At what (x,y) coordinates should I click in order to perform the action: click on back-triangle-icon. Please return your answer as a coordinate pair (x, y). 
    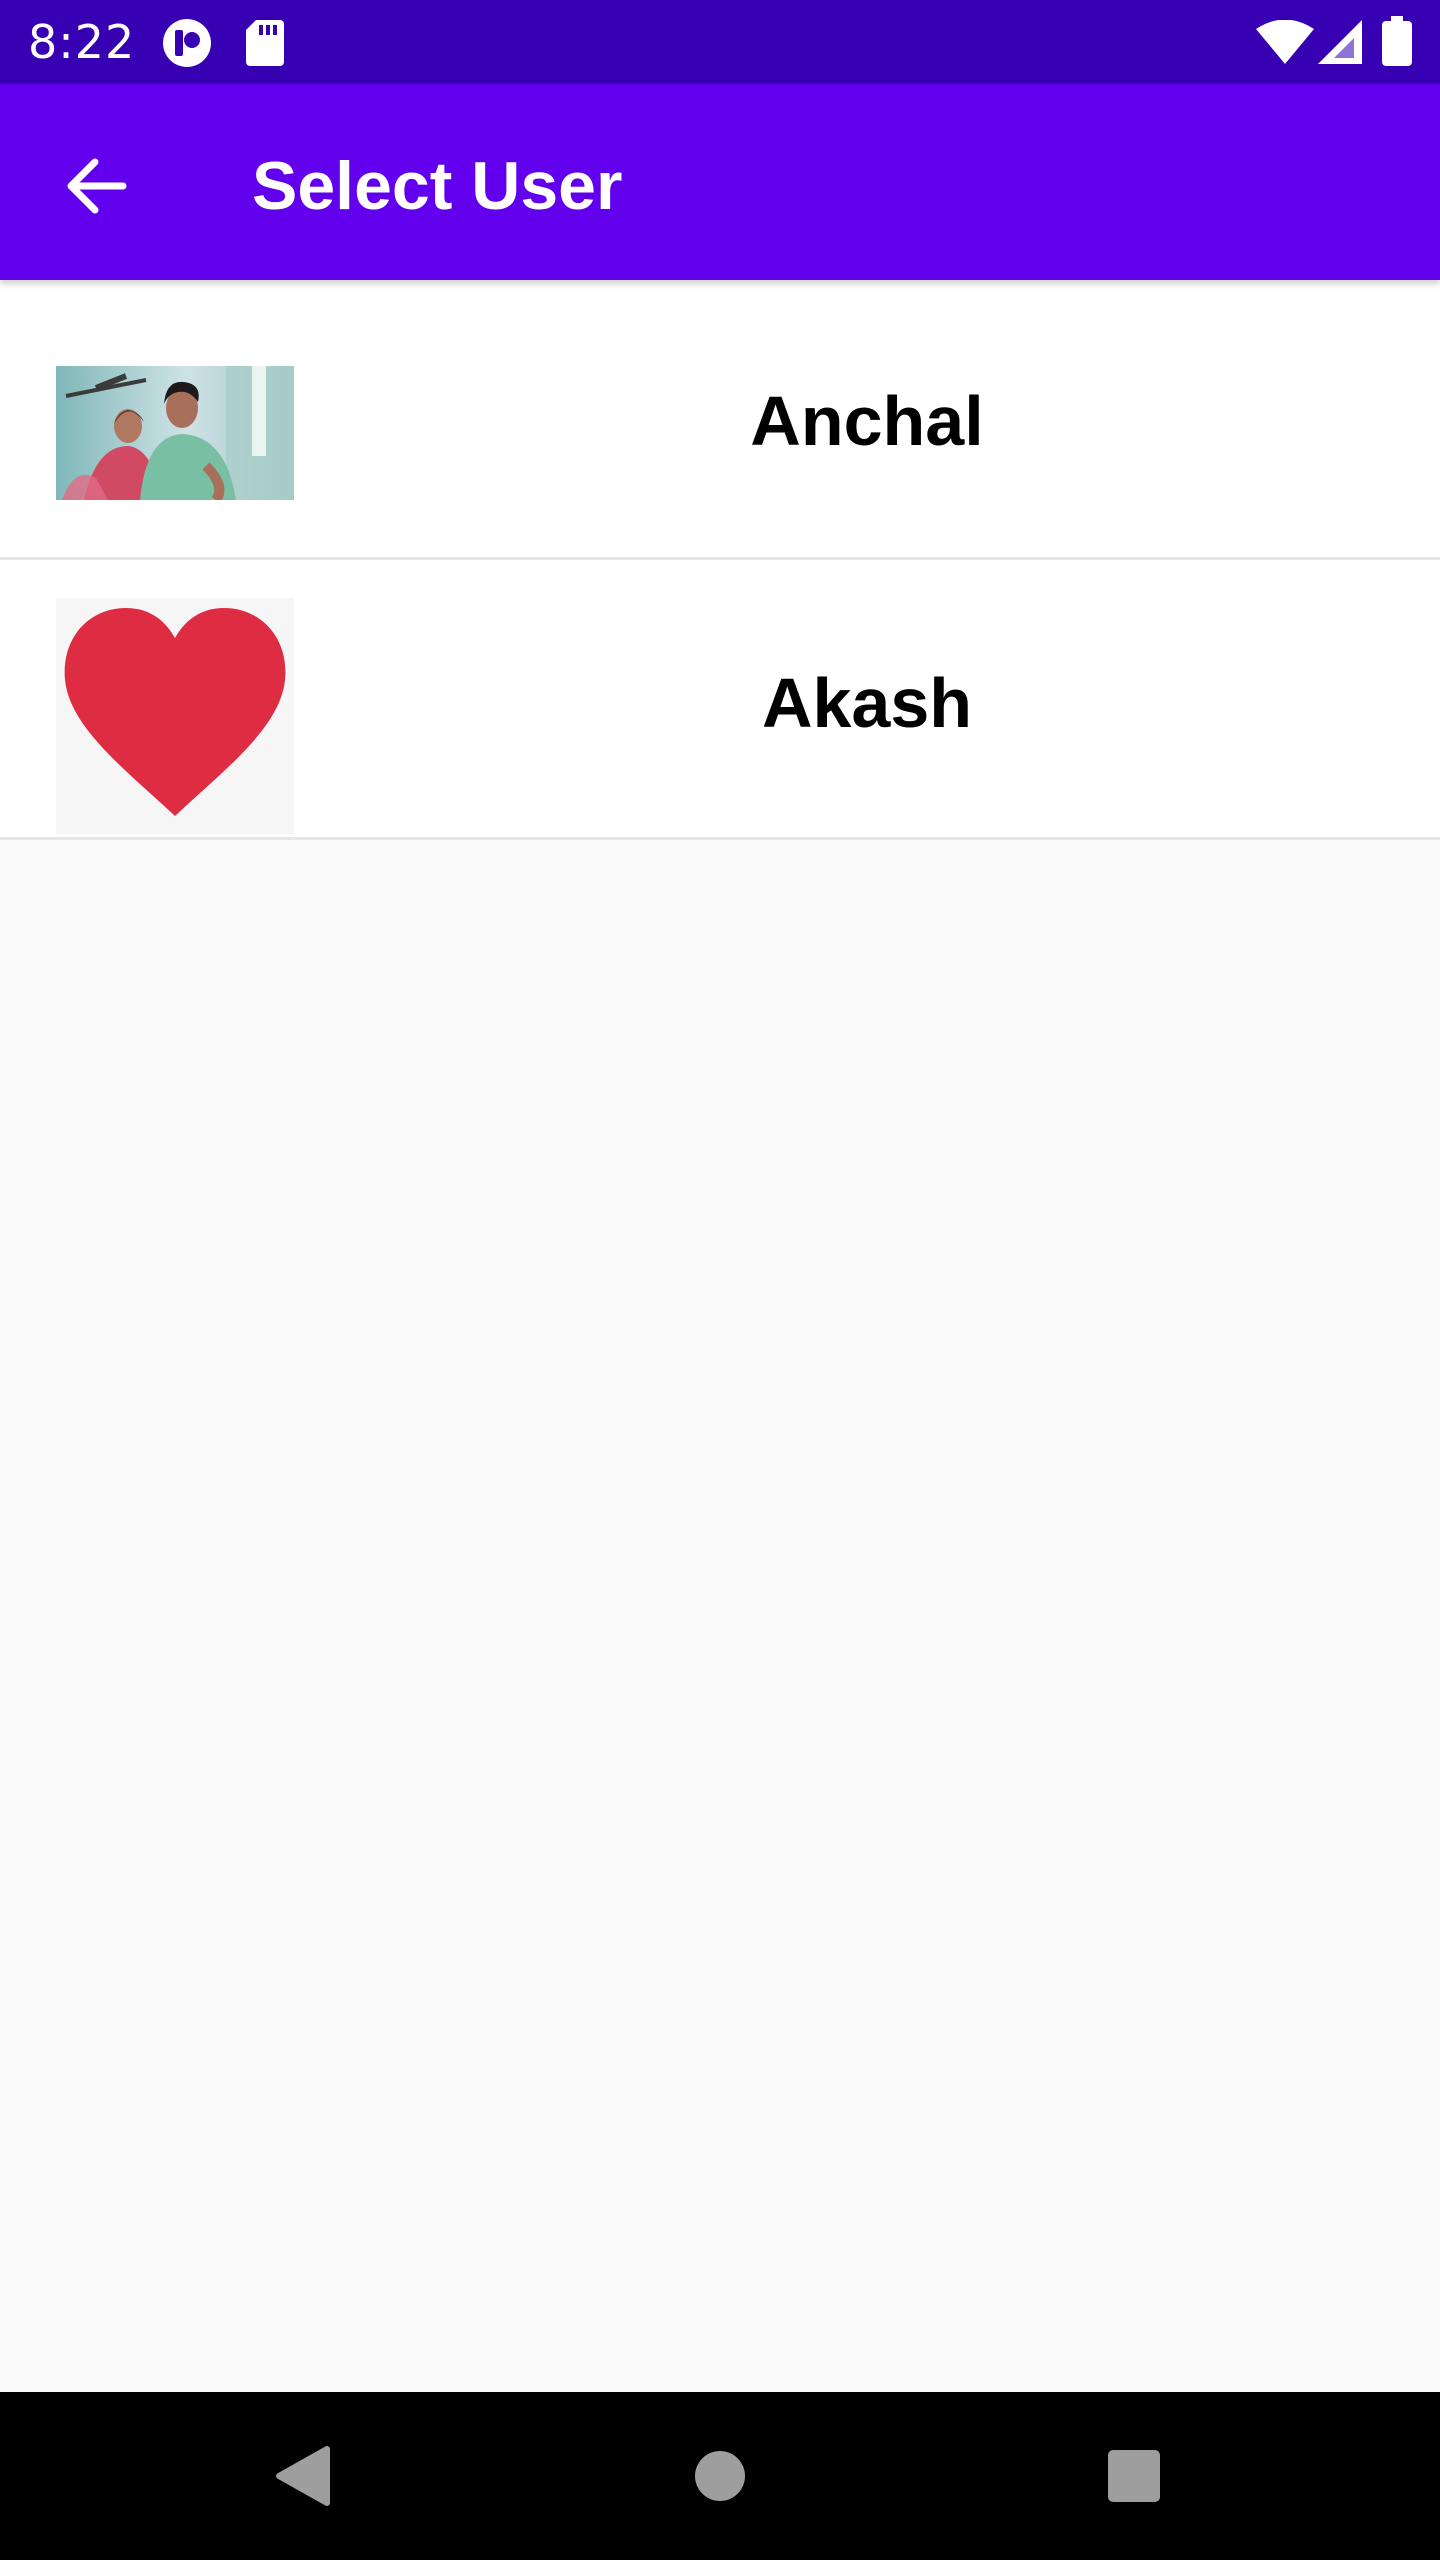
    Looking at the image, I should click on (303, 2476).